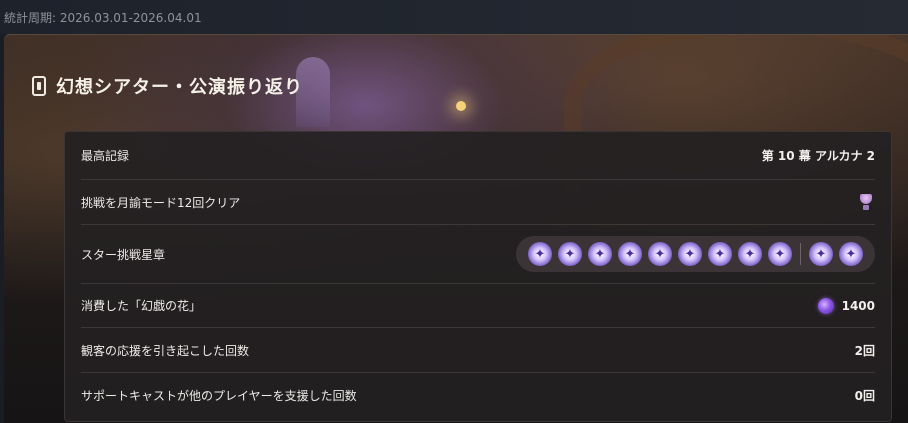  I want to click on trophy-icon, so click(866, 202).